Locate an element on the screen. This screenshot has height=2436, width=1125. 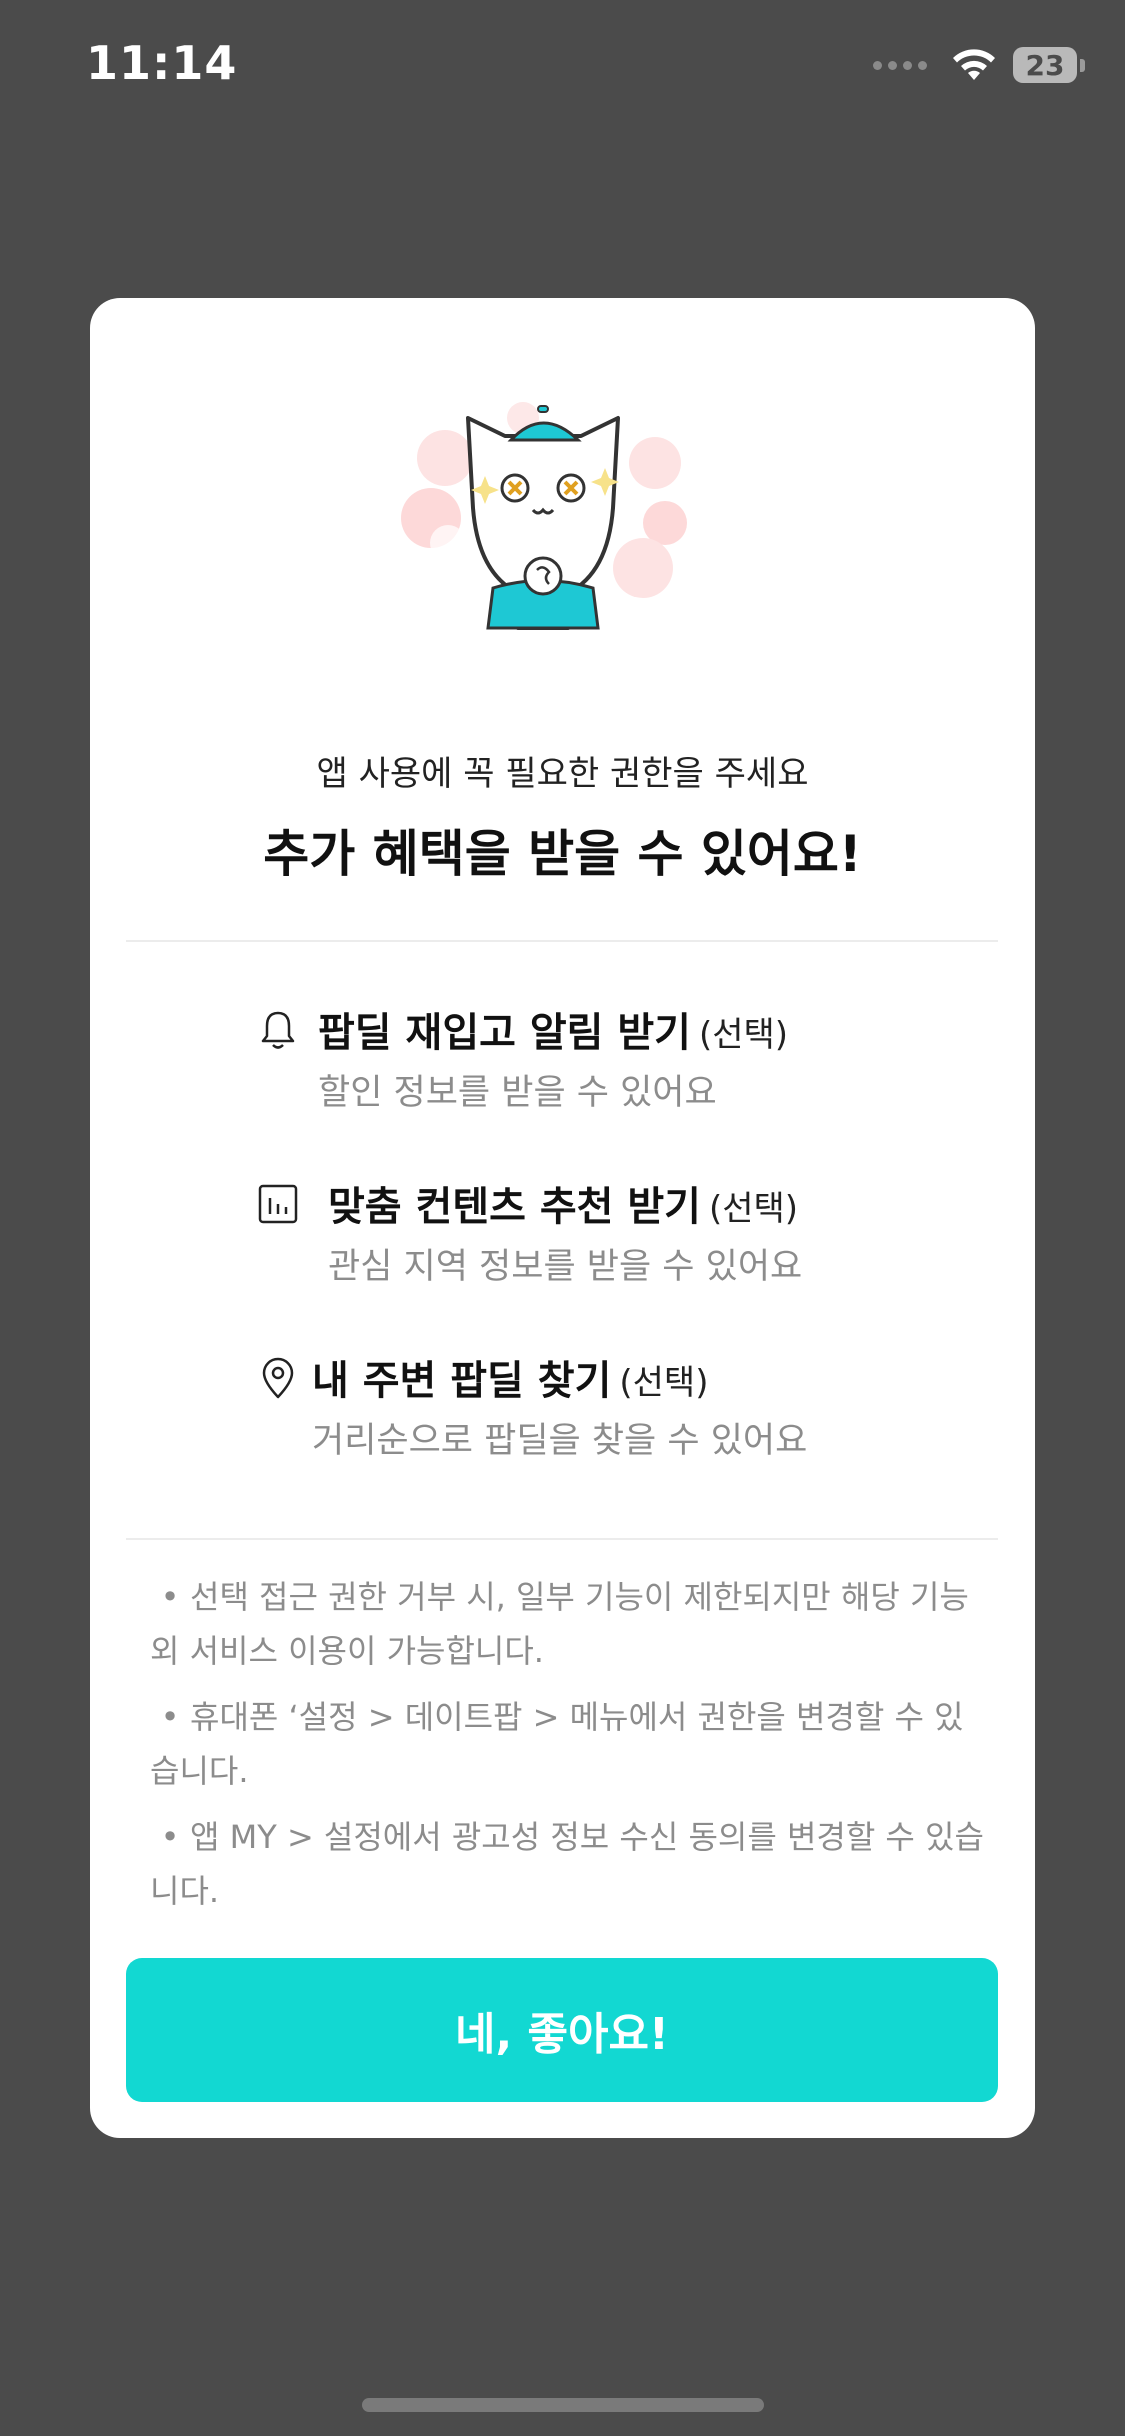
cellular-signal-icon is located at coordinates (900, 65).